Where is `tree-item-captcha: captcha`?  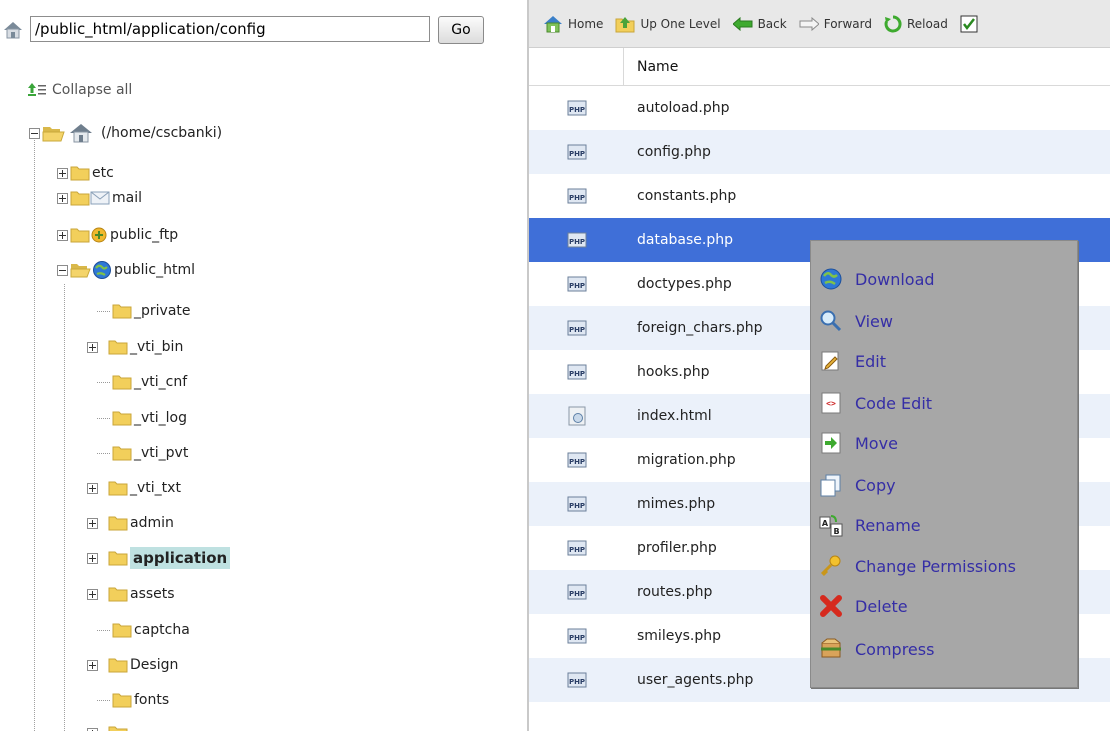
tree-item-captcha: captcha is located at coordinates (143, 630).